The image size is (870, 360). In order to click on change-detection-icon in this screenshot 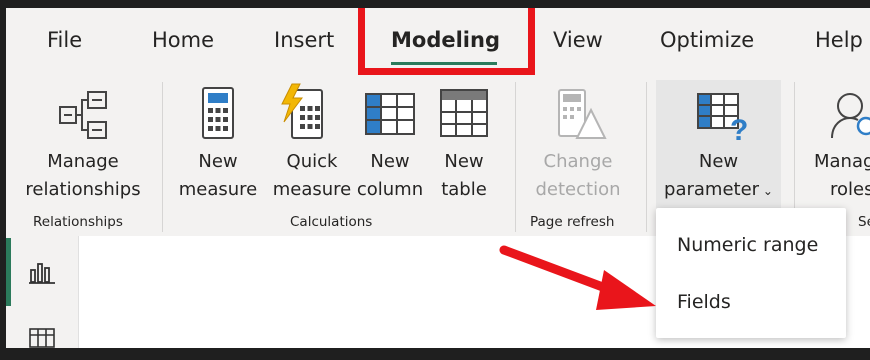, I will do `click(582, 117)`.